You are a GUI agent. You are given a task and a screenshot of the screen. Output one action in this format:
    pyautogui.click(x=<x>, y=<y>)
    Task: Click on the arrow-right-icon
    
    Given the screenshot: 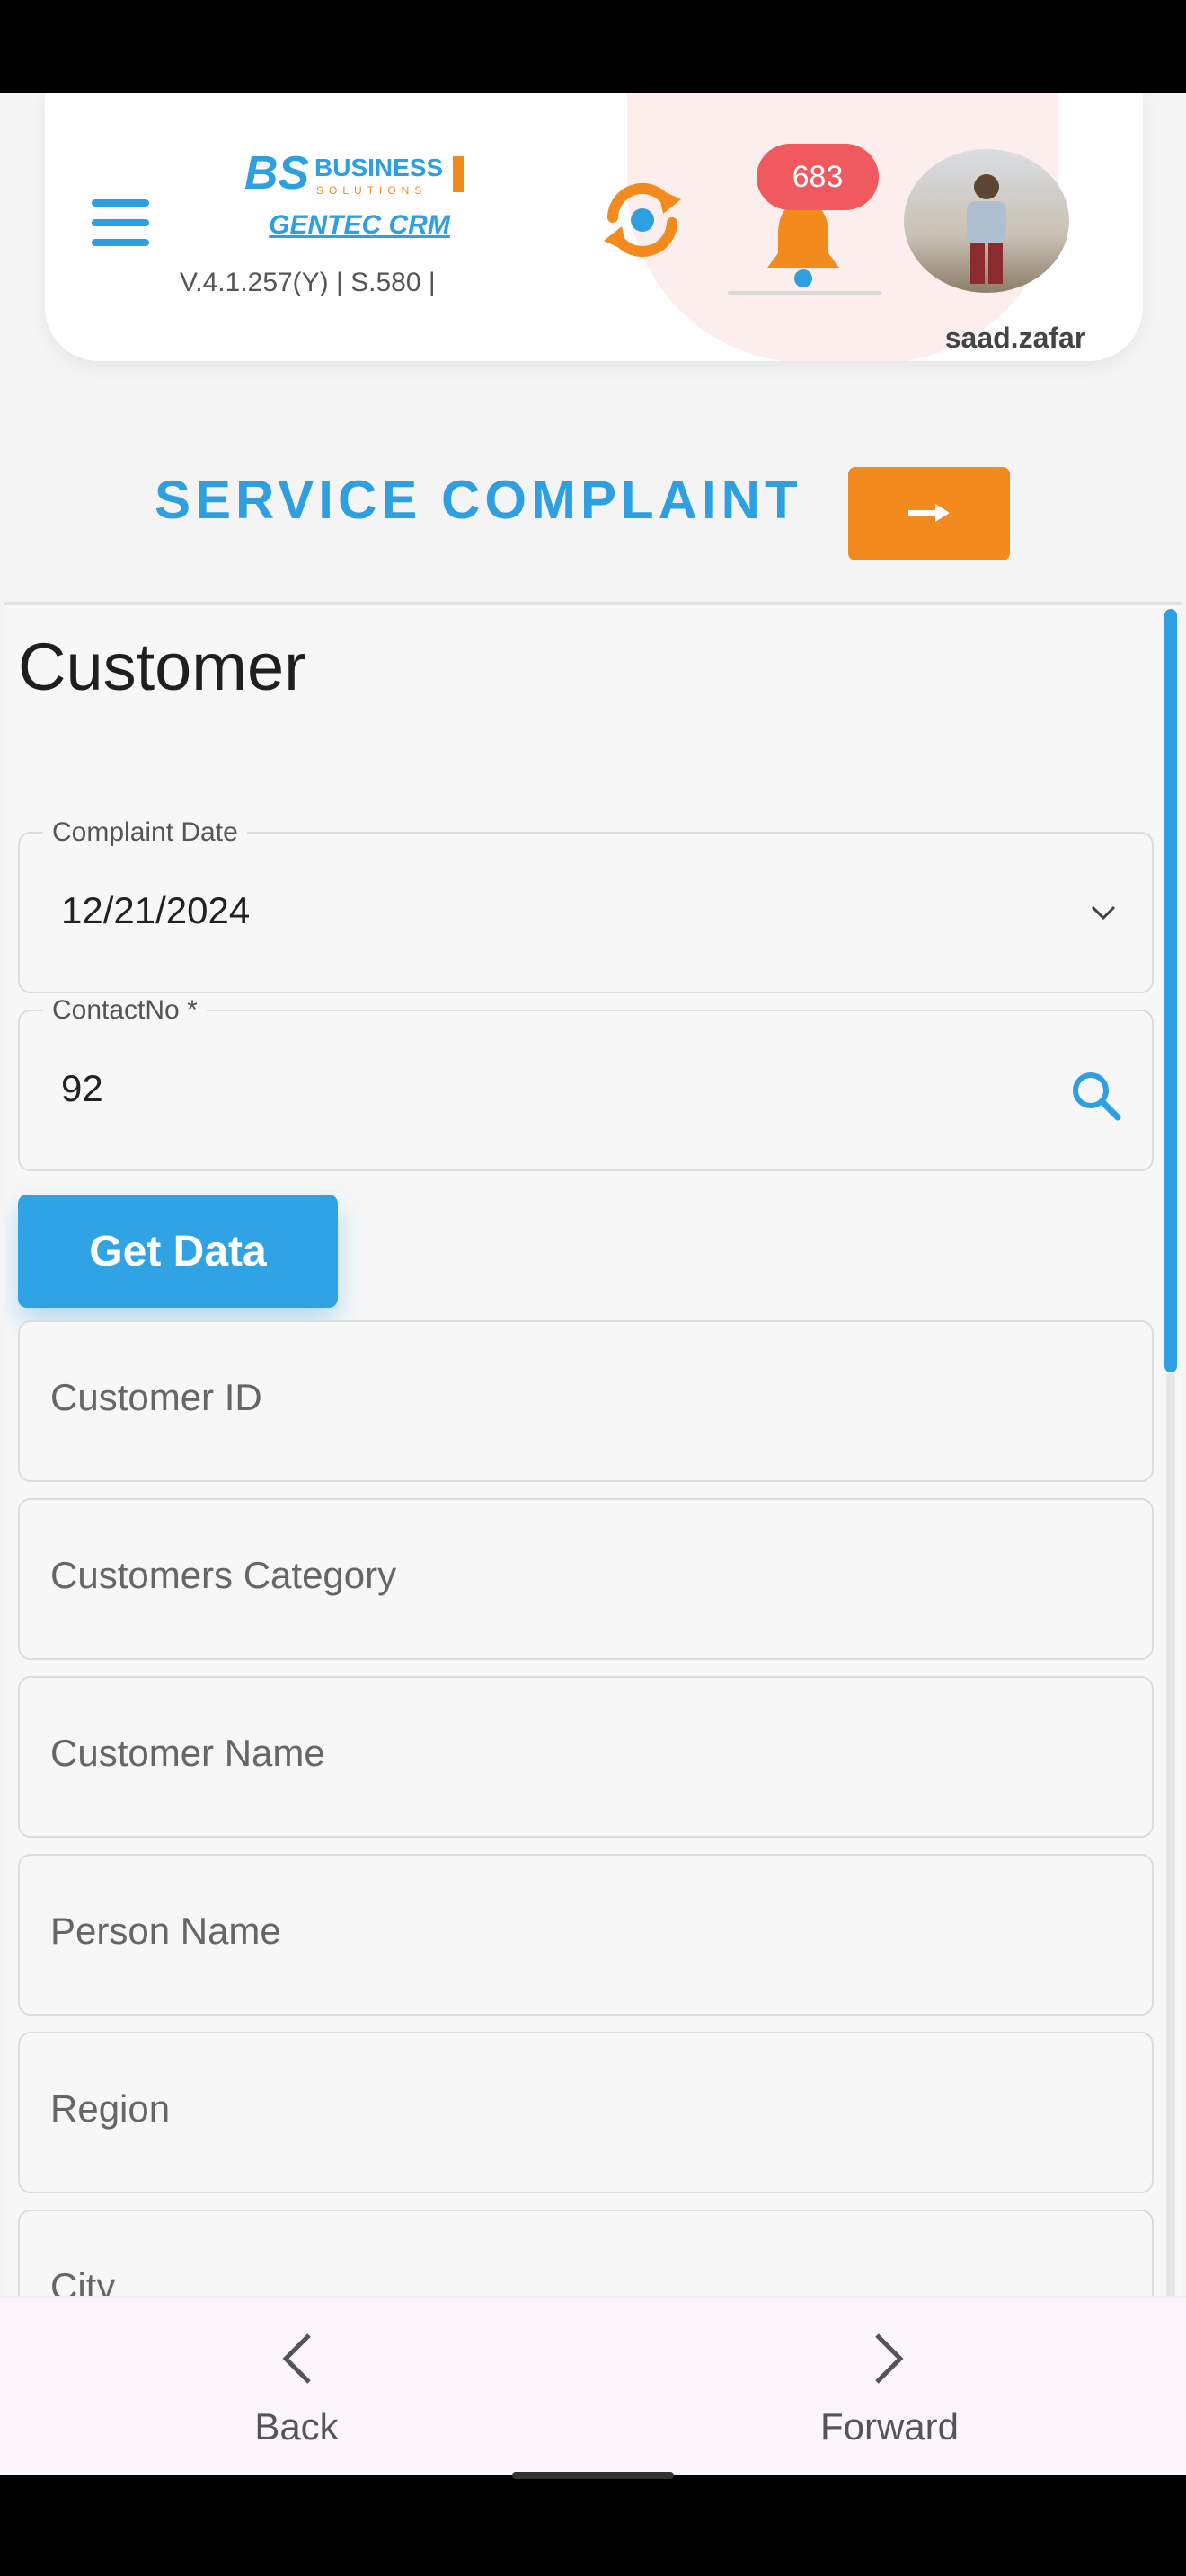 What is the action you would take?
    pyautogui.click(x=929, y=512)
    